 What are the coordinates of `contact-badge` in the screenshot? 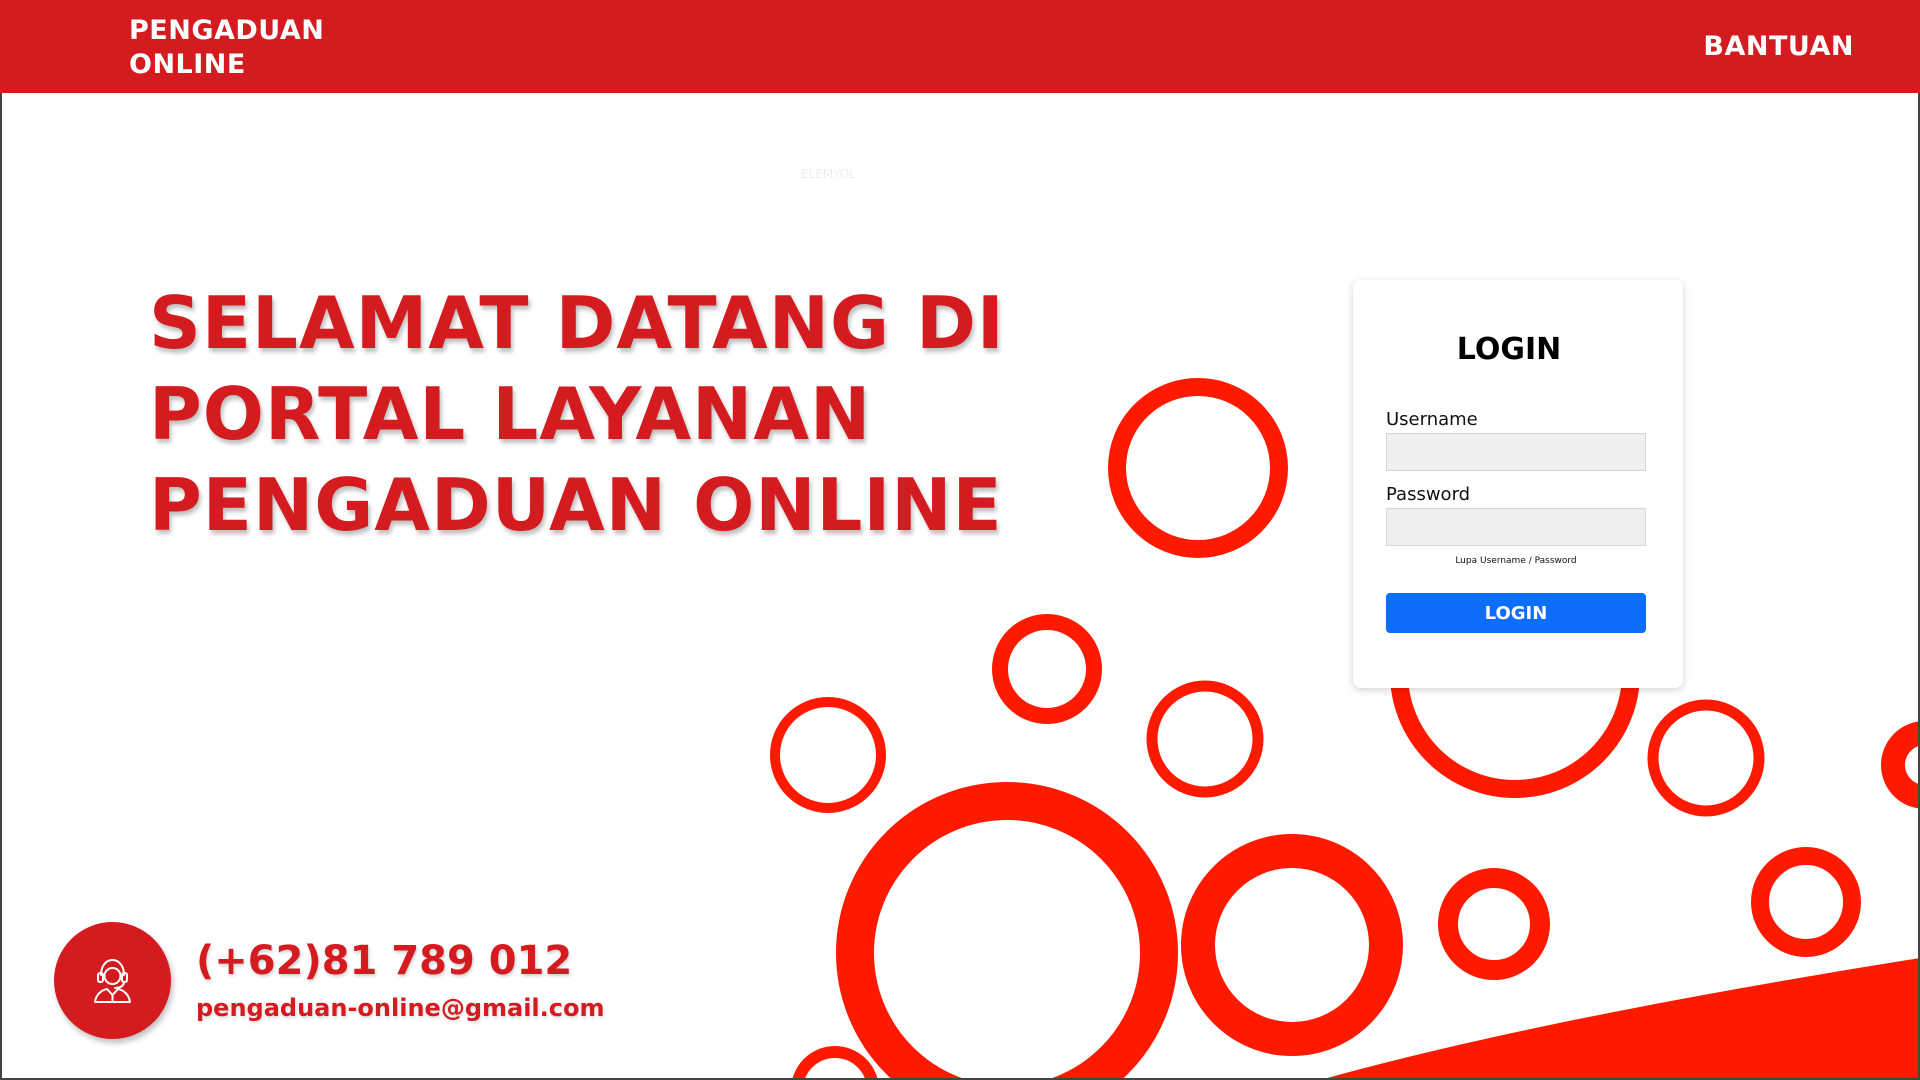 It's located at (112, 980).